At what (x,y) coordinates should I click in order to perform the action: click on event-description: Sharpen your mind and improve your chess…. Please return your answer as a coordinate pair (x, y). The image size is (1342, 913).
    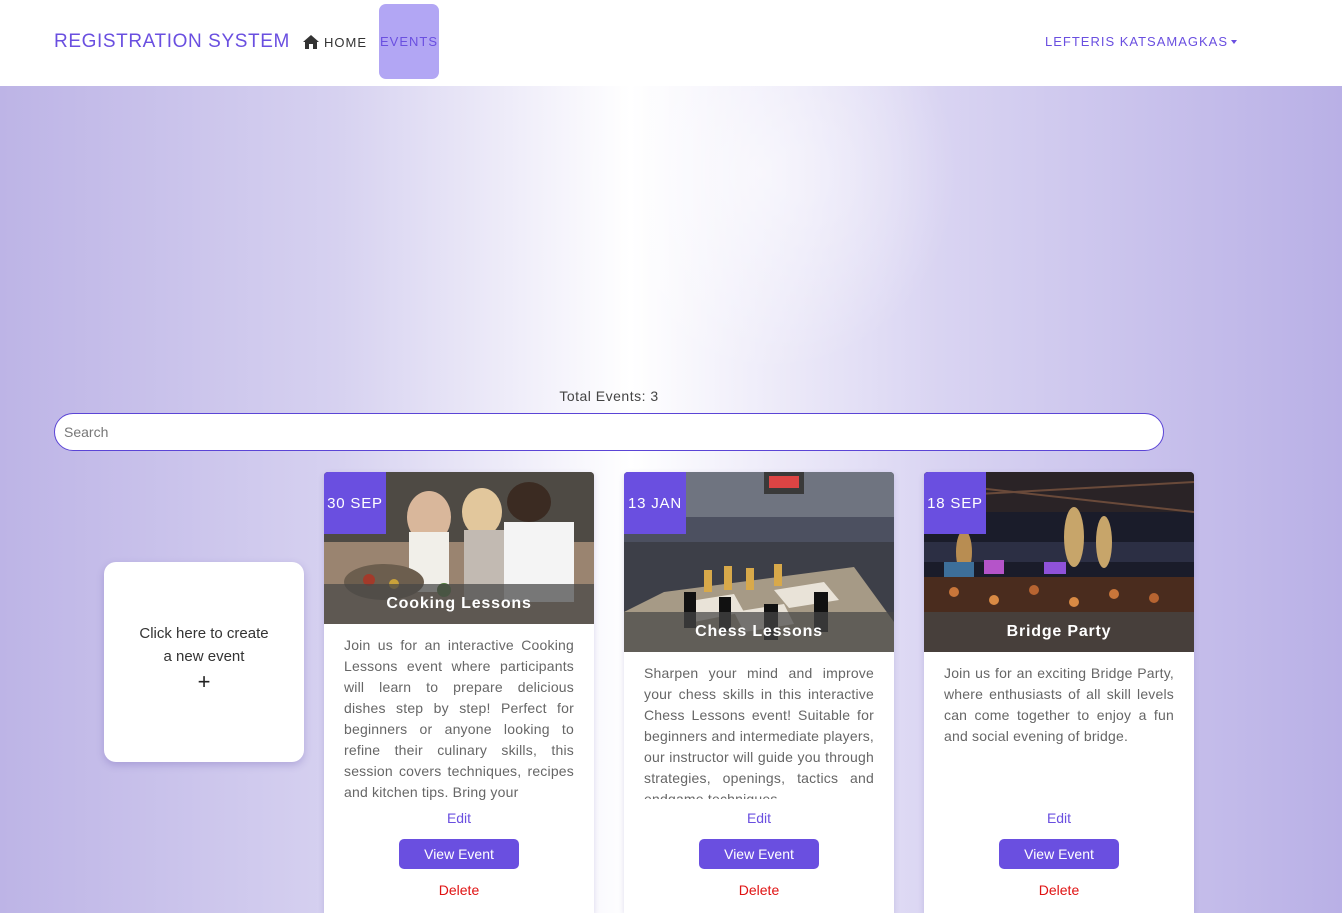
    Looking at the image, I should click on (759, 732).